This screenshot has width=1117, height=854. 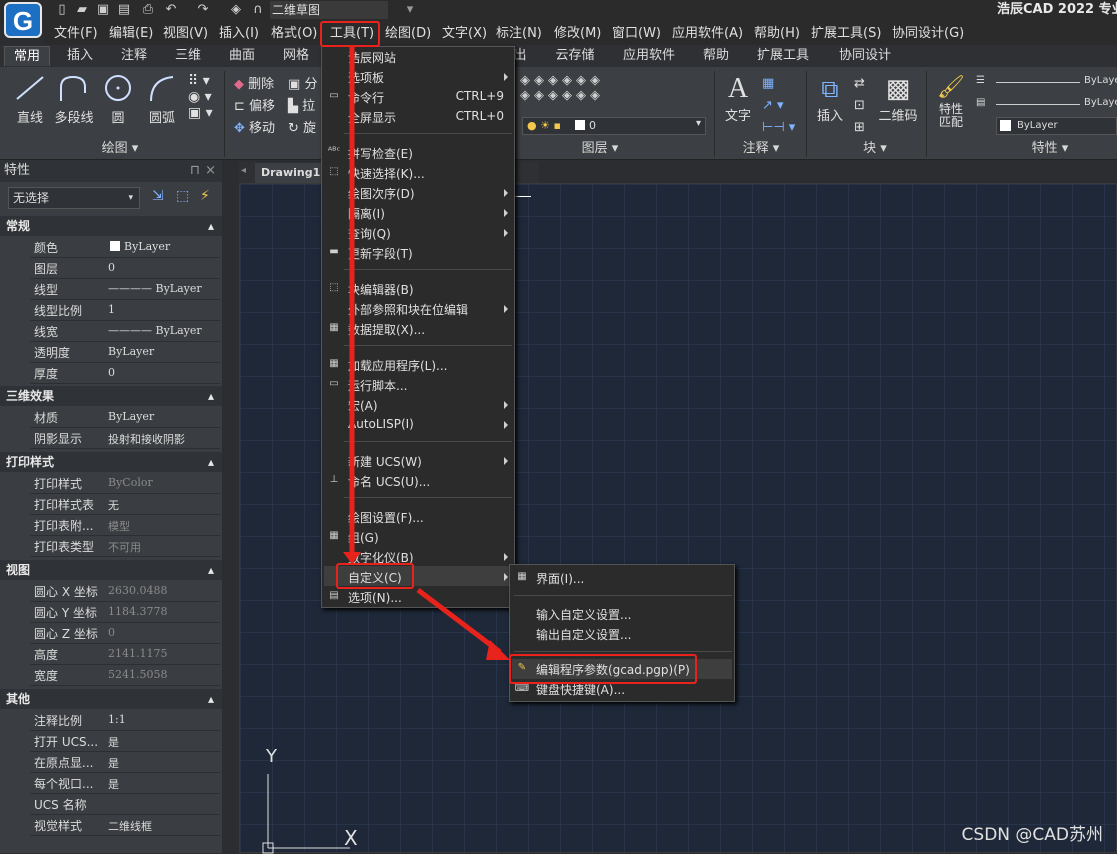 I want to click on layer-group-label: 图层 ▾, so click(x=600, y=149).